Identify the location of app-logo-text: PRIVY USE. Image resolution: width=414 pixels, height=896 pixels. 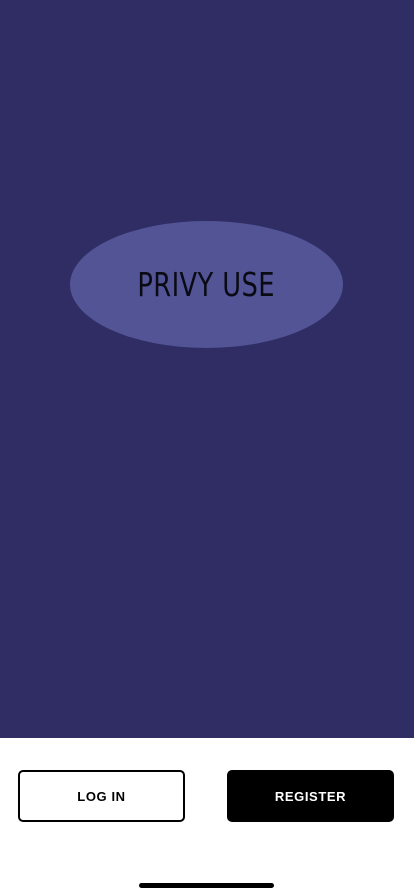
(206, 284).